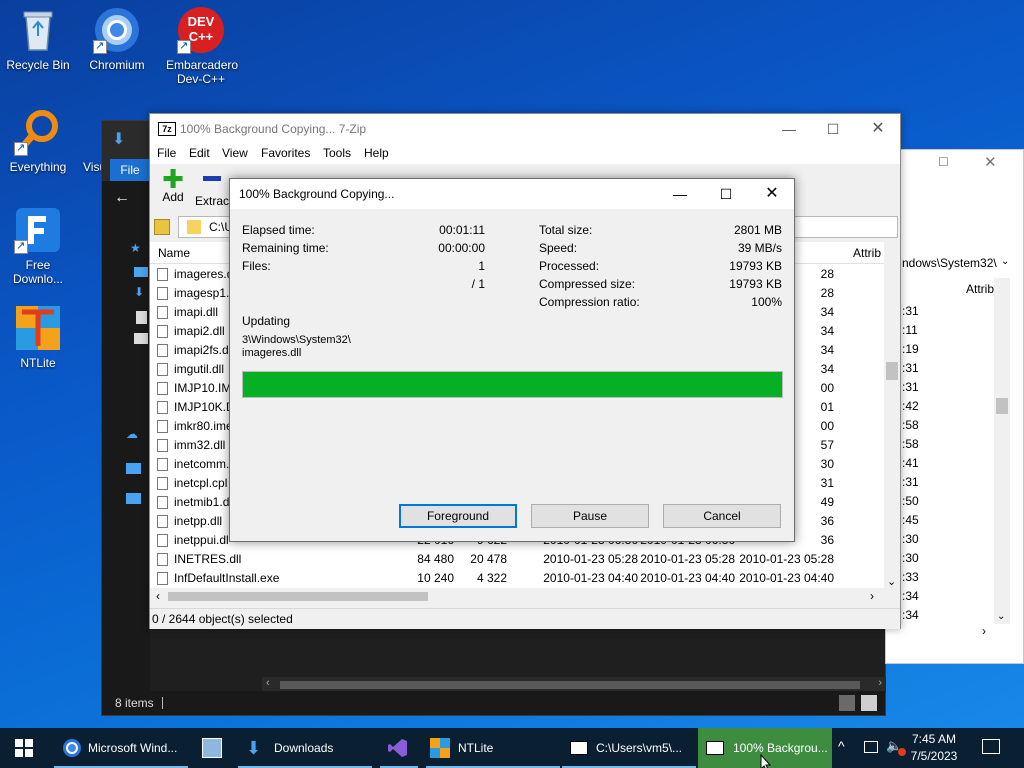 This screenshot has height=768, width=1024. What do you see at coordinates (910, 425) in the screenshot?
I see `time-cell: :58` at bounding box center [910, 425].